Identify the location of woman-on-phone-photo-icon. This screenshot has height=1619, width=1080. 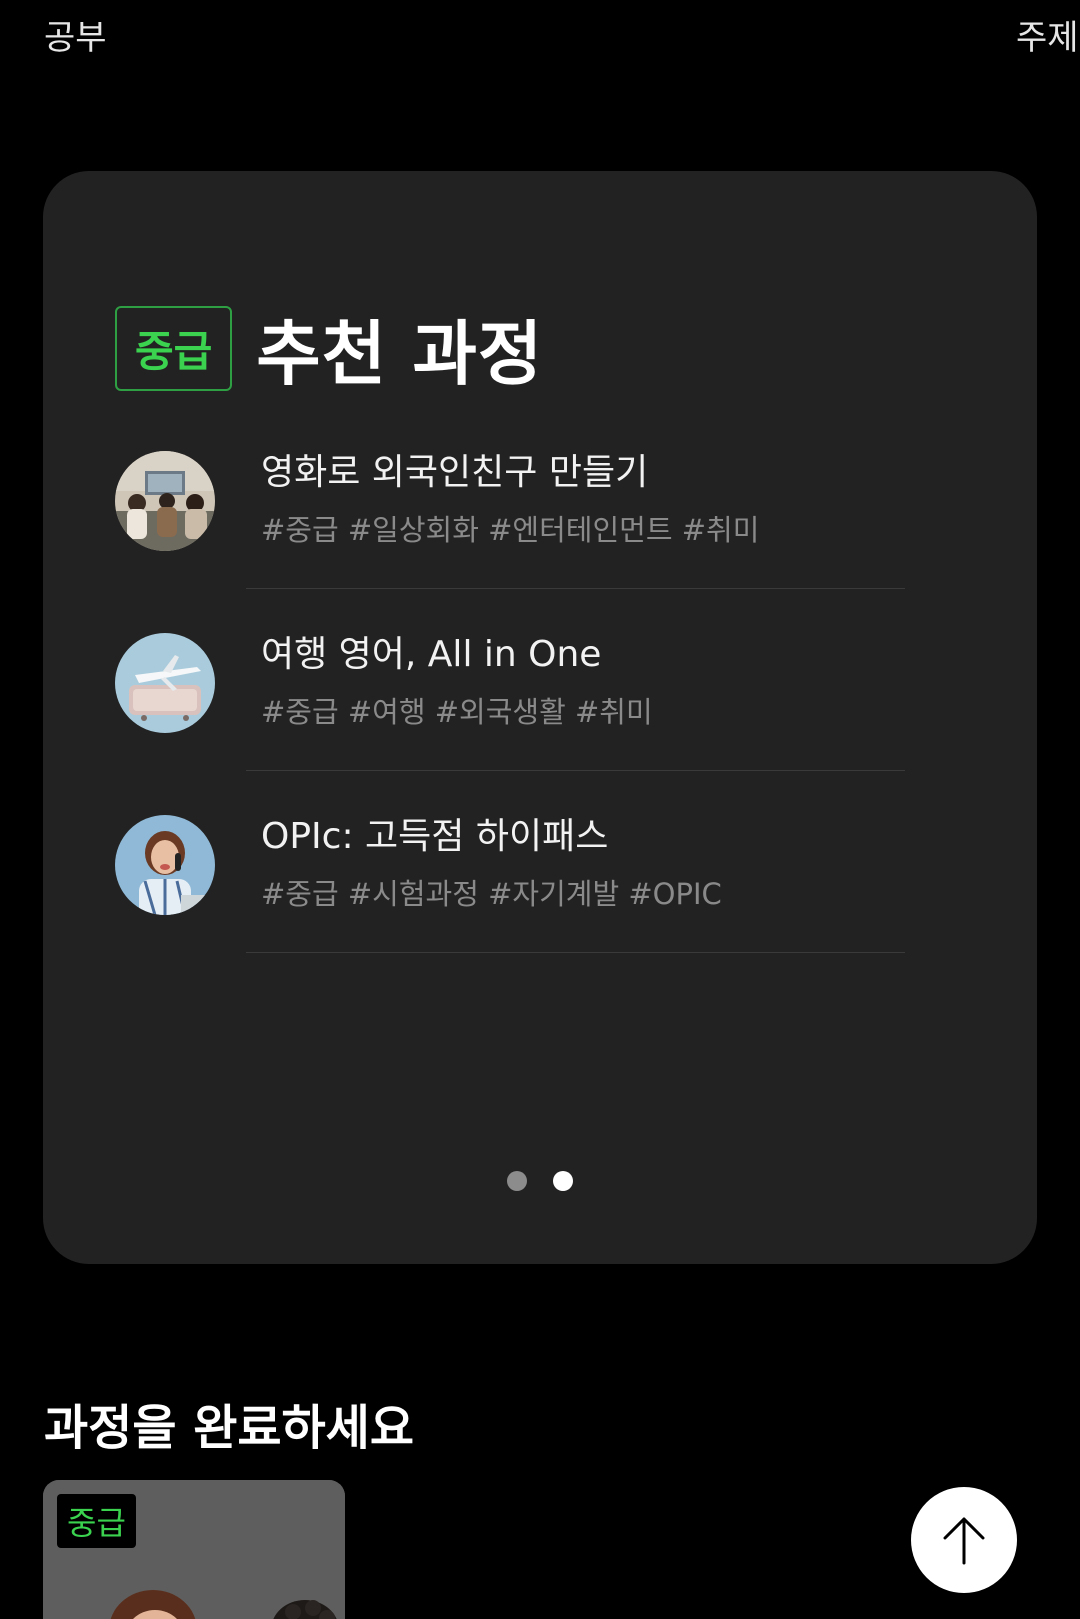
(165, 865).